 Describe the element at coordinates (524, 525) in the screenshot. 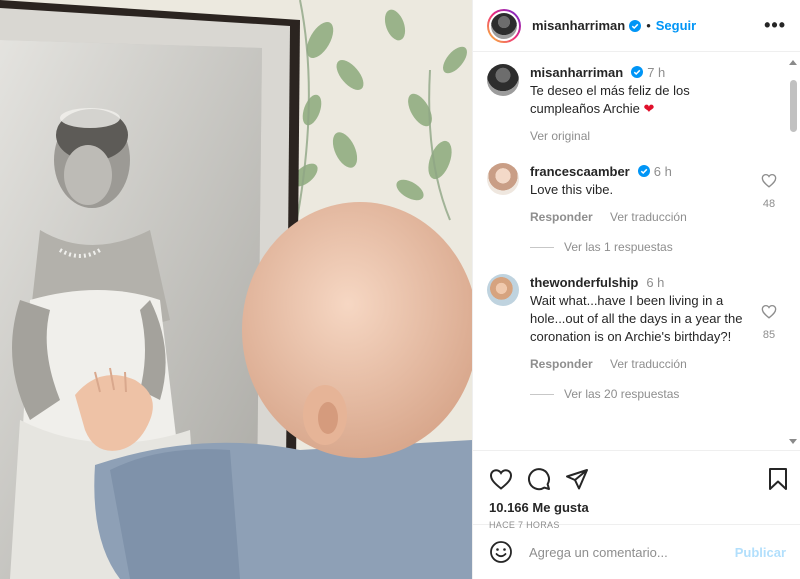

I see `post-time-ago: HACE 7 HORAS` at that location.